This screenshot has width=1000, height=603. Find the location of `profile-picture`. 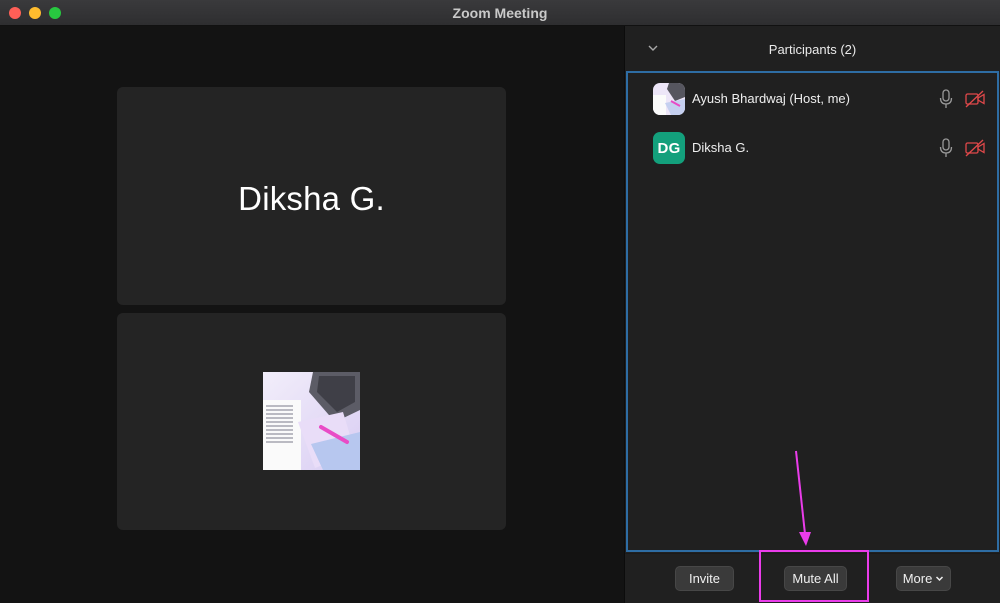

profile-picture is located at coordinates (311, 421).